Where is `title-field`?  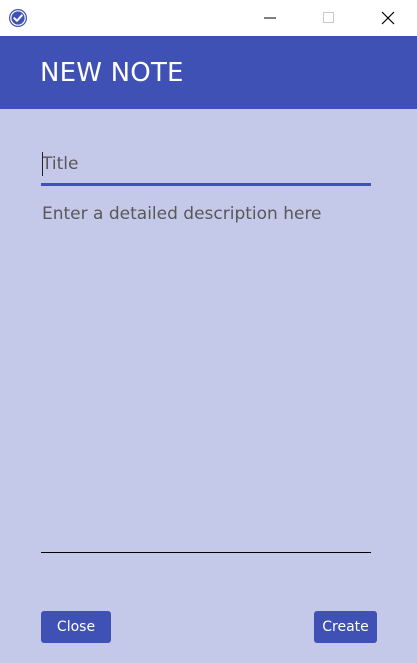
title-field is located at coordinates (206, 166).